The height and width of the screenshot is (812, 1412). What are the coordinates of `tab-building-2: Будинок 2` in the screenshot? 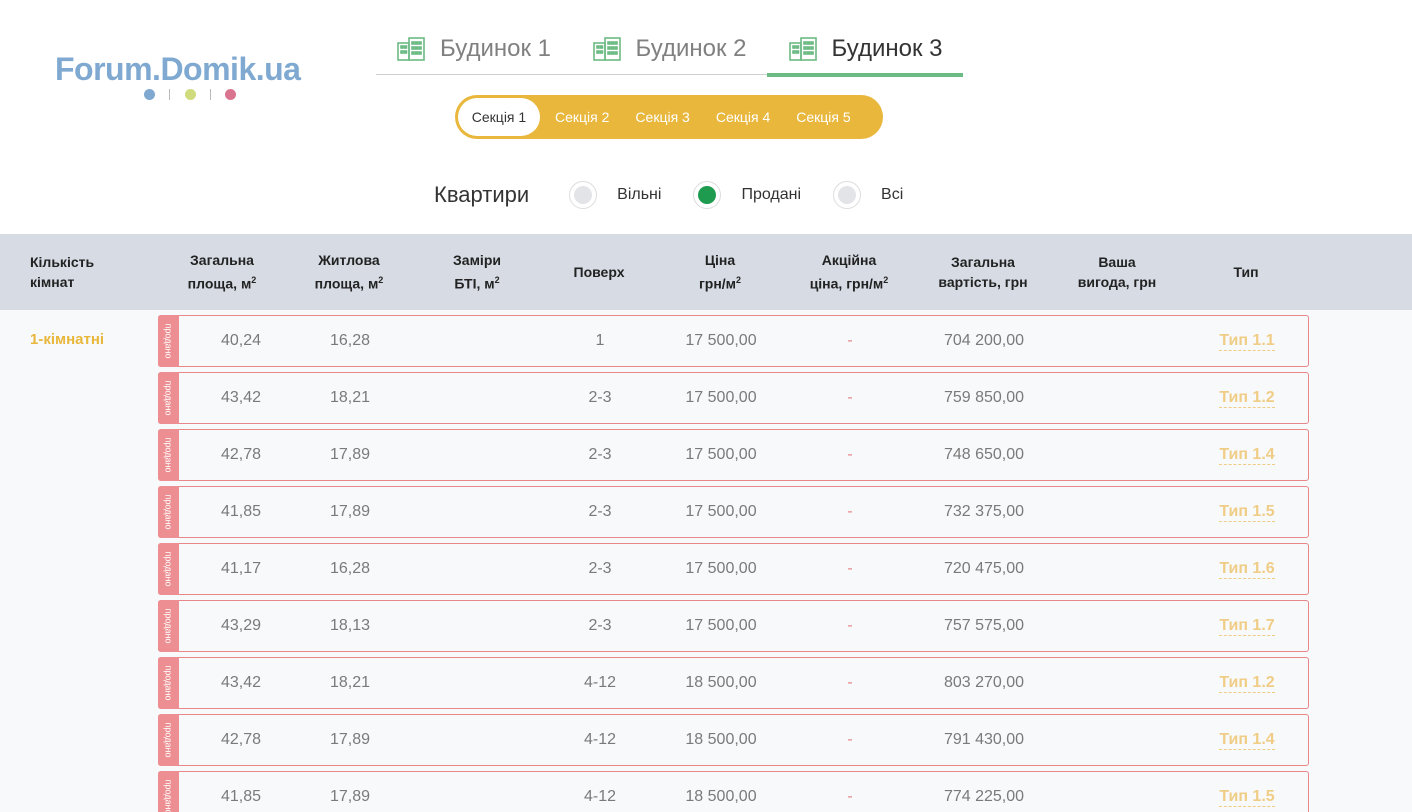 It's located at (669, 48).